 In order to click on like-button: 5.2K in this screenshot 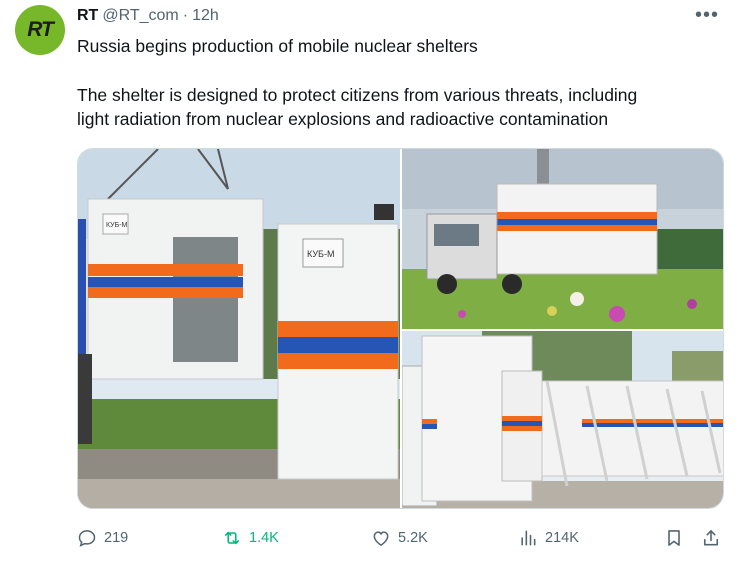, I will do `click(399, 538)`.